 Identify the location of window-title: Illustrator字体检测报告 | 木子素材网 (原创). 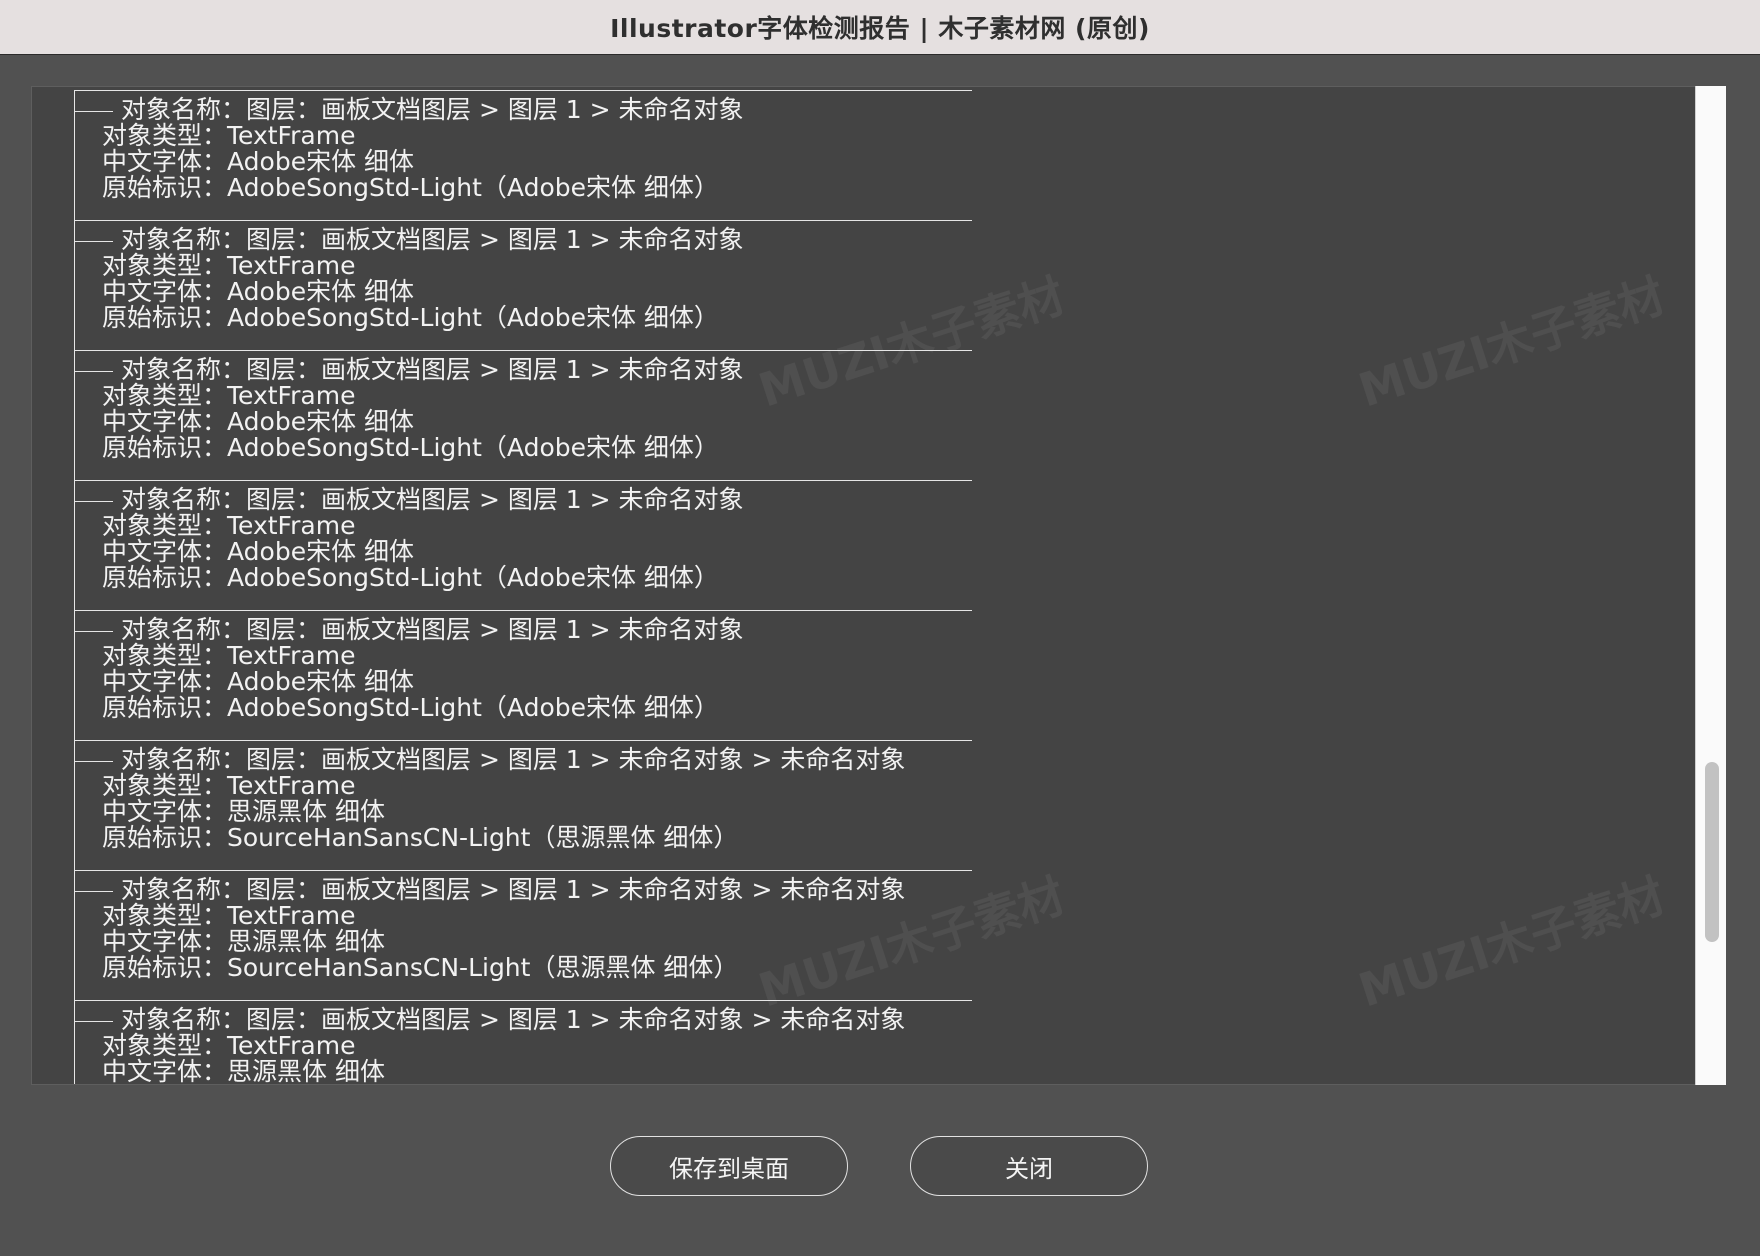
(880, 28).